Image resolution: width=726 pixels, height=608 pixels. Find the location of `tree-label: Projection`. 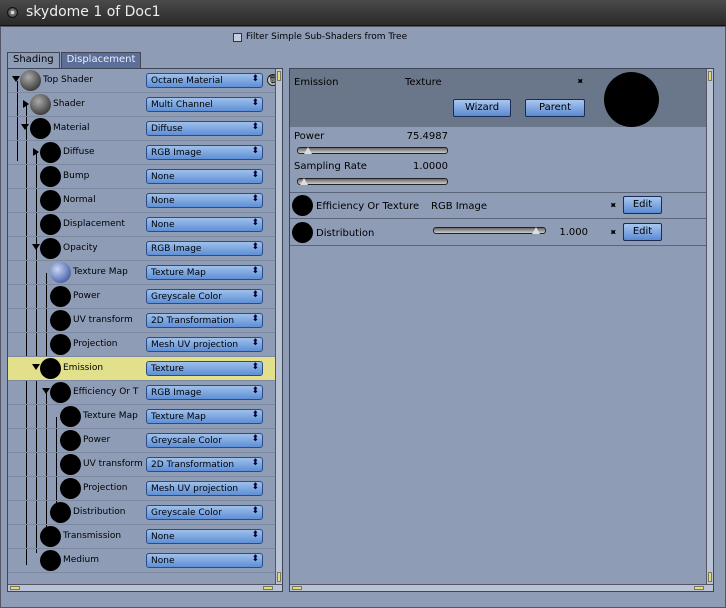

tree-label: Projection is located at coordinates (95, 344).